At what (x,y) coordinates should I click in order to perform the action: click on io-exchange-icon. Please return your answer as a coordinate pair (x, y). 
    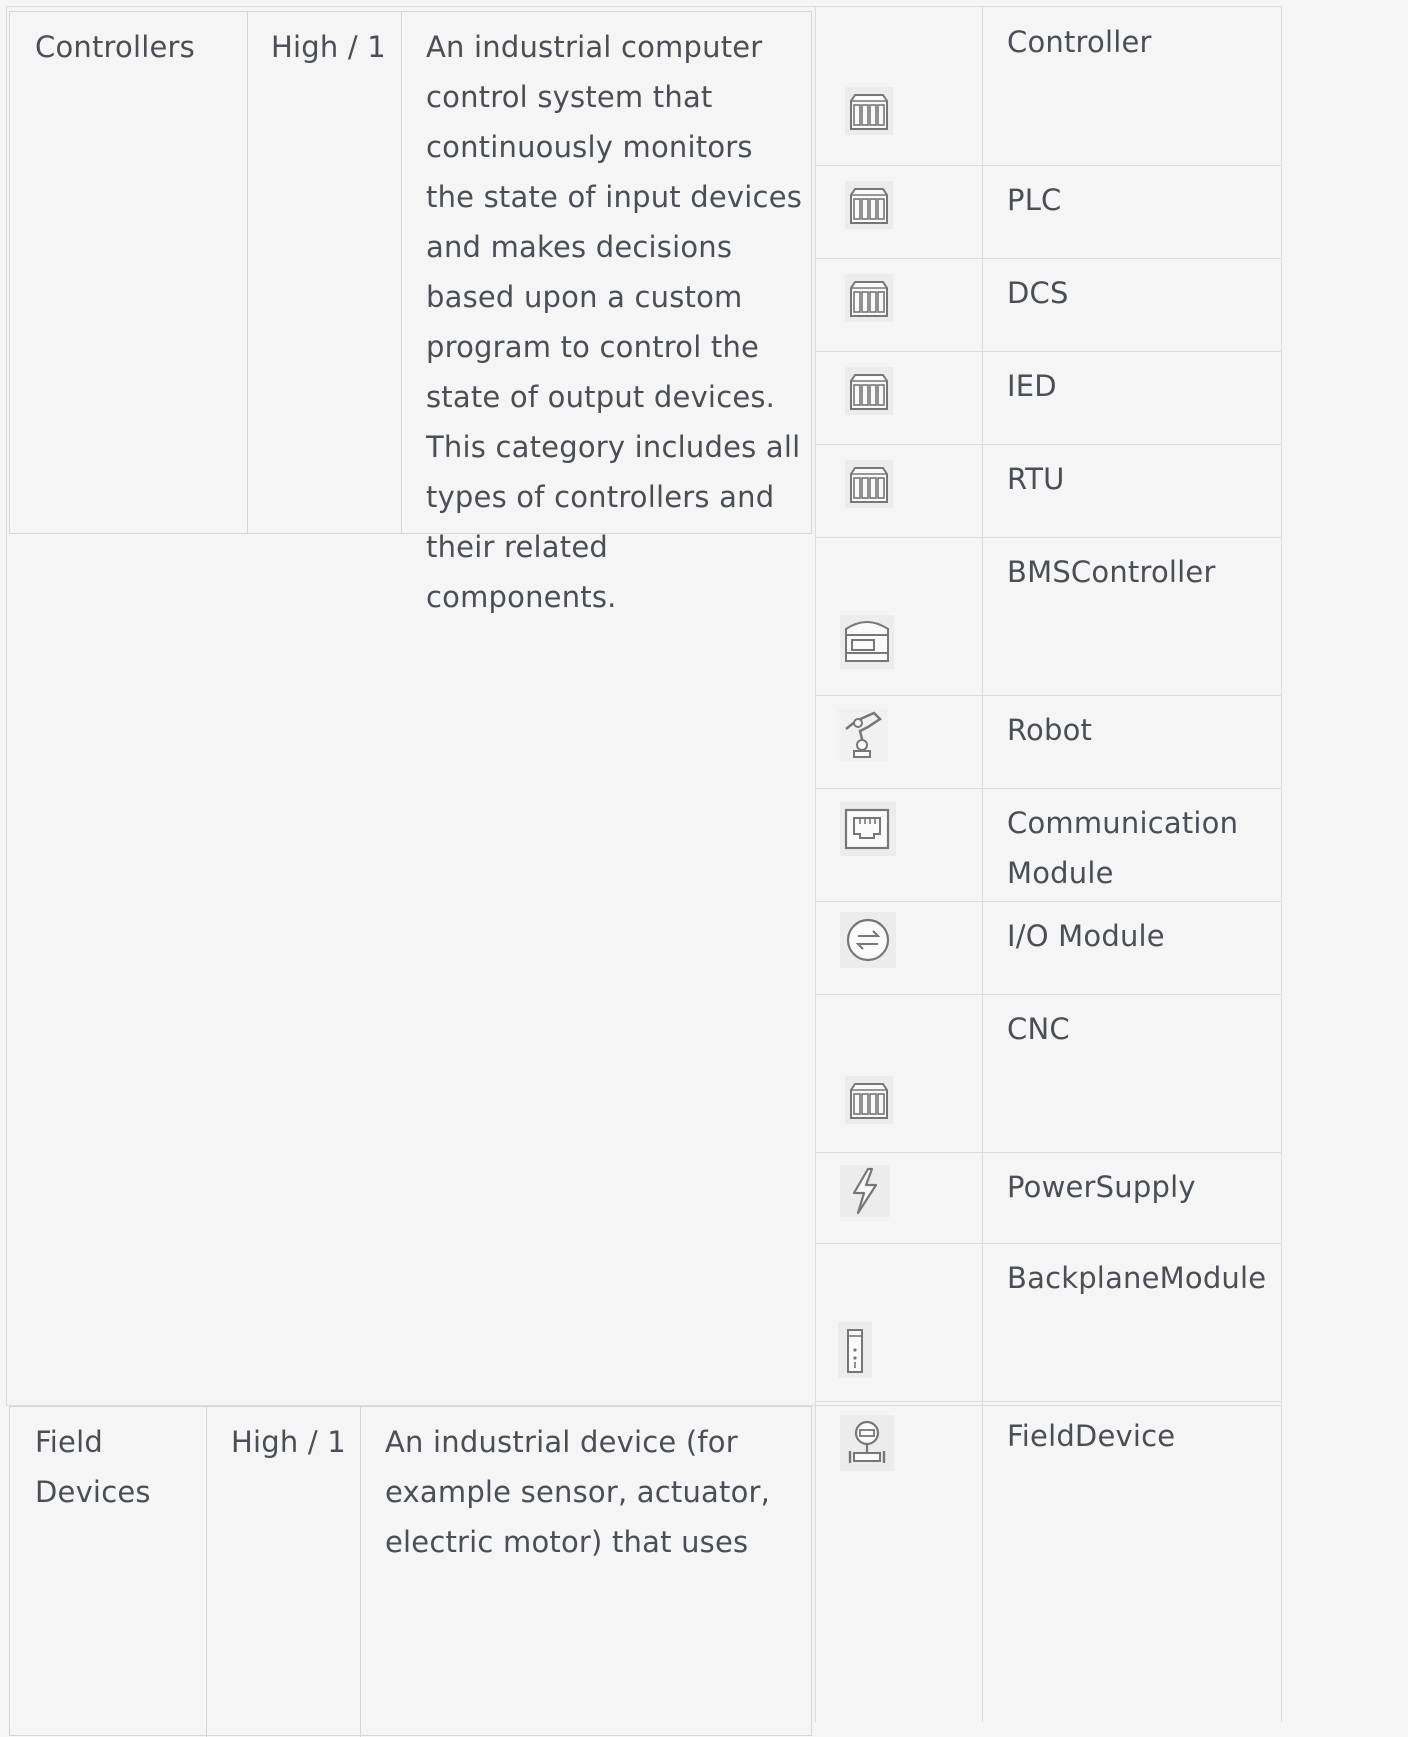
    Looking at the image, I should click on (868, 940).